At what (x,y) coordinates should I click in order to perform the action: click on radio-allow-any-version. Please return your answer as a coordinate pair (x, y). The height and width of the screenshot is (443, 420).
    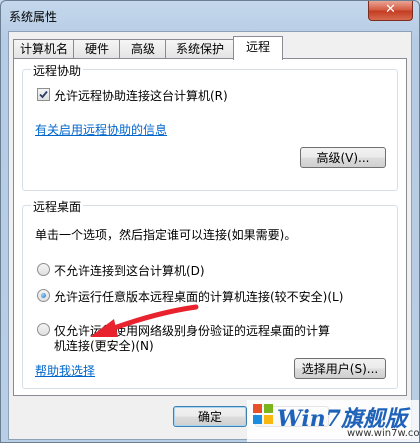
    Looking at the image, I should click on (43, 295).